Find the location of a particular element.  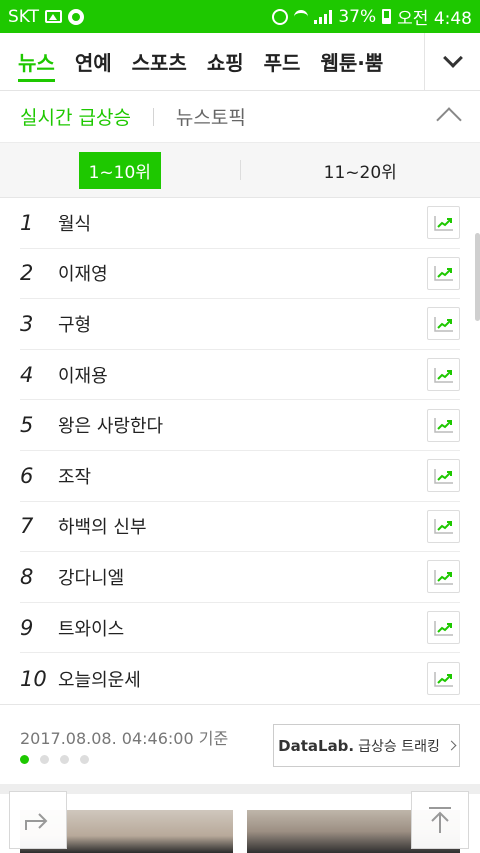

status-bar: SKT 37% 오전 4:48 is located at coordinates (240, 16).